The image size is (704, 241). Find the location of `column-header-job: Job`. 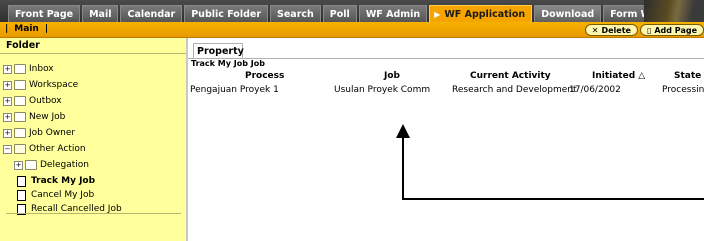

column-header-job: Job is located at coordinates (392, 76).